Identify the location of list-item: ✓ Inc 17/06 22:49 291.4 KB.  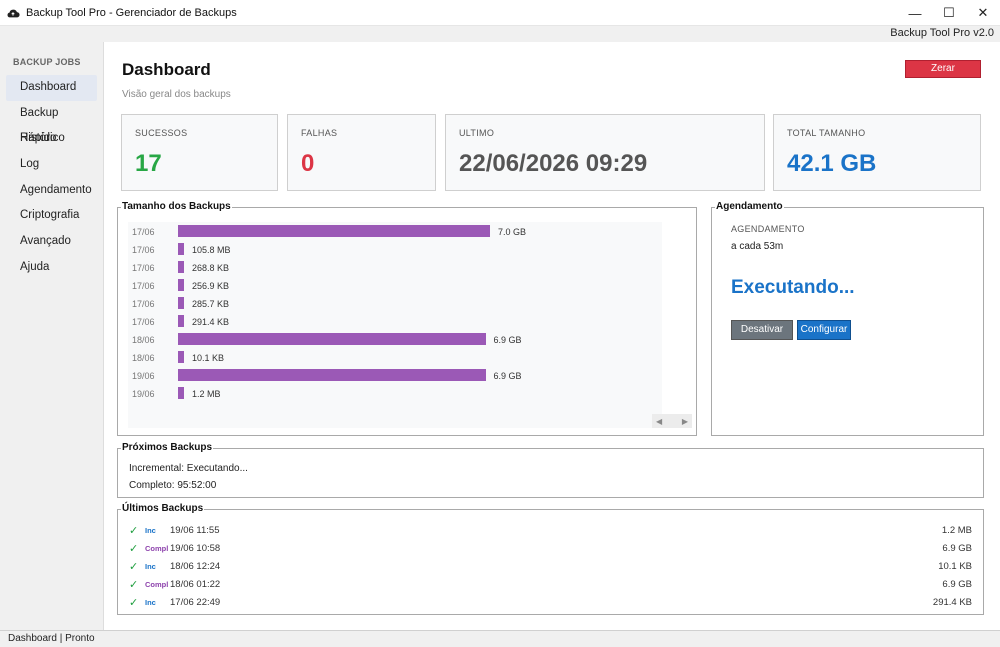
(550, 603).